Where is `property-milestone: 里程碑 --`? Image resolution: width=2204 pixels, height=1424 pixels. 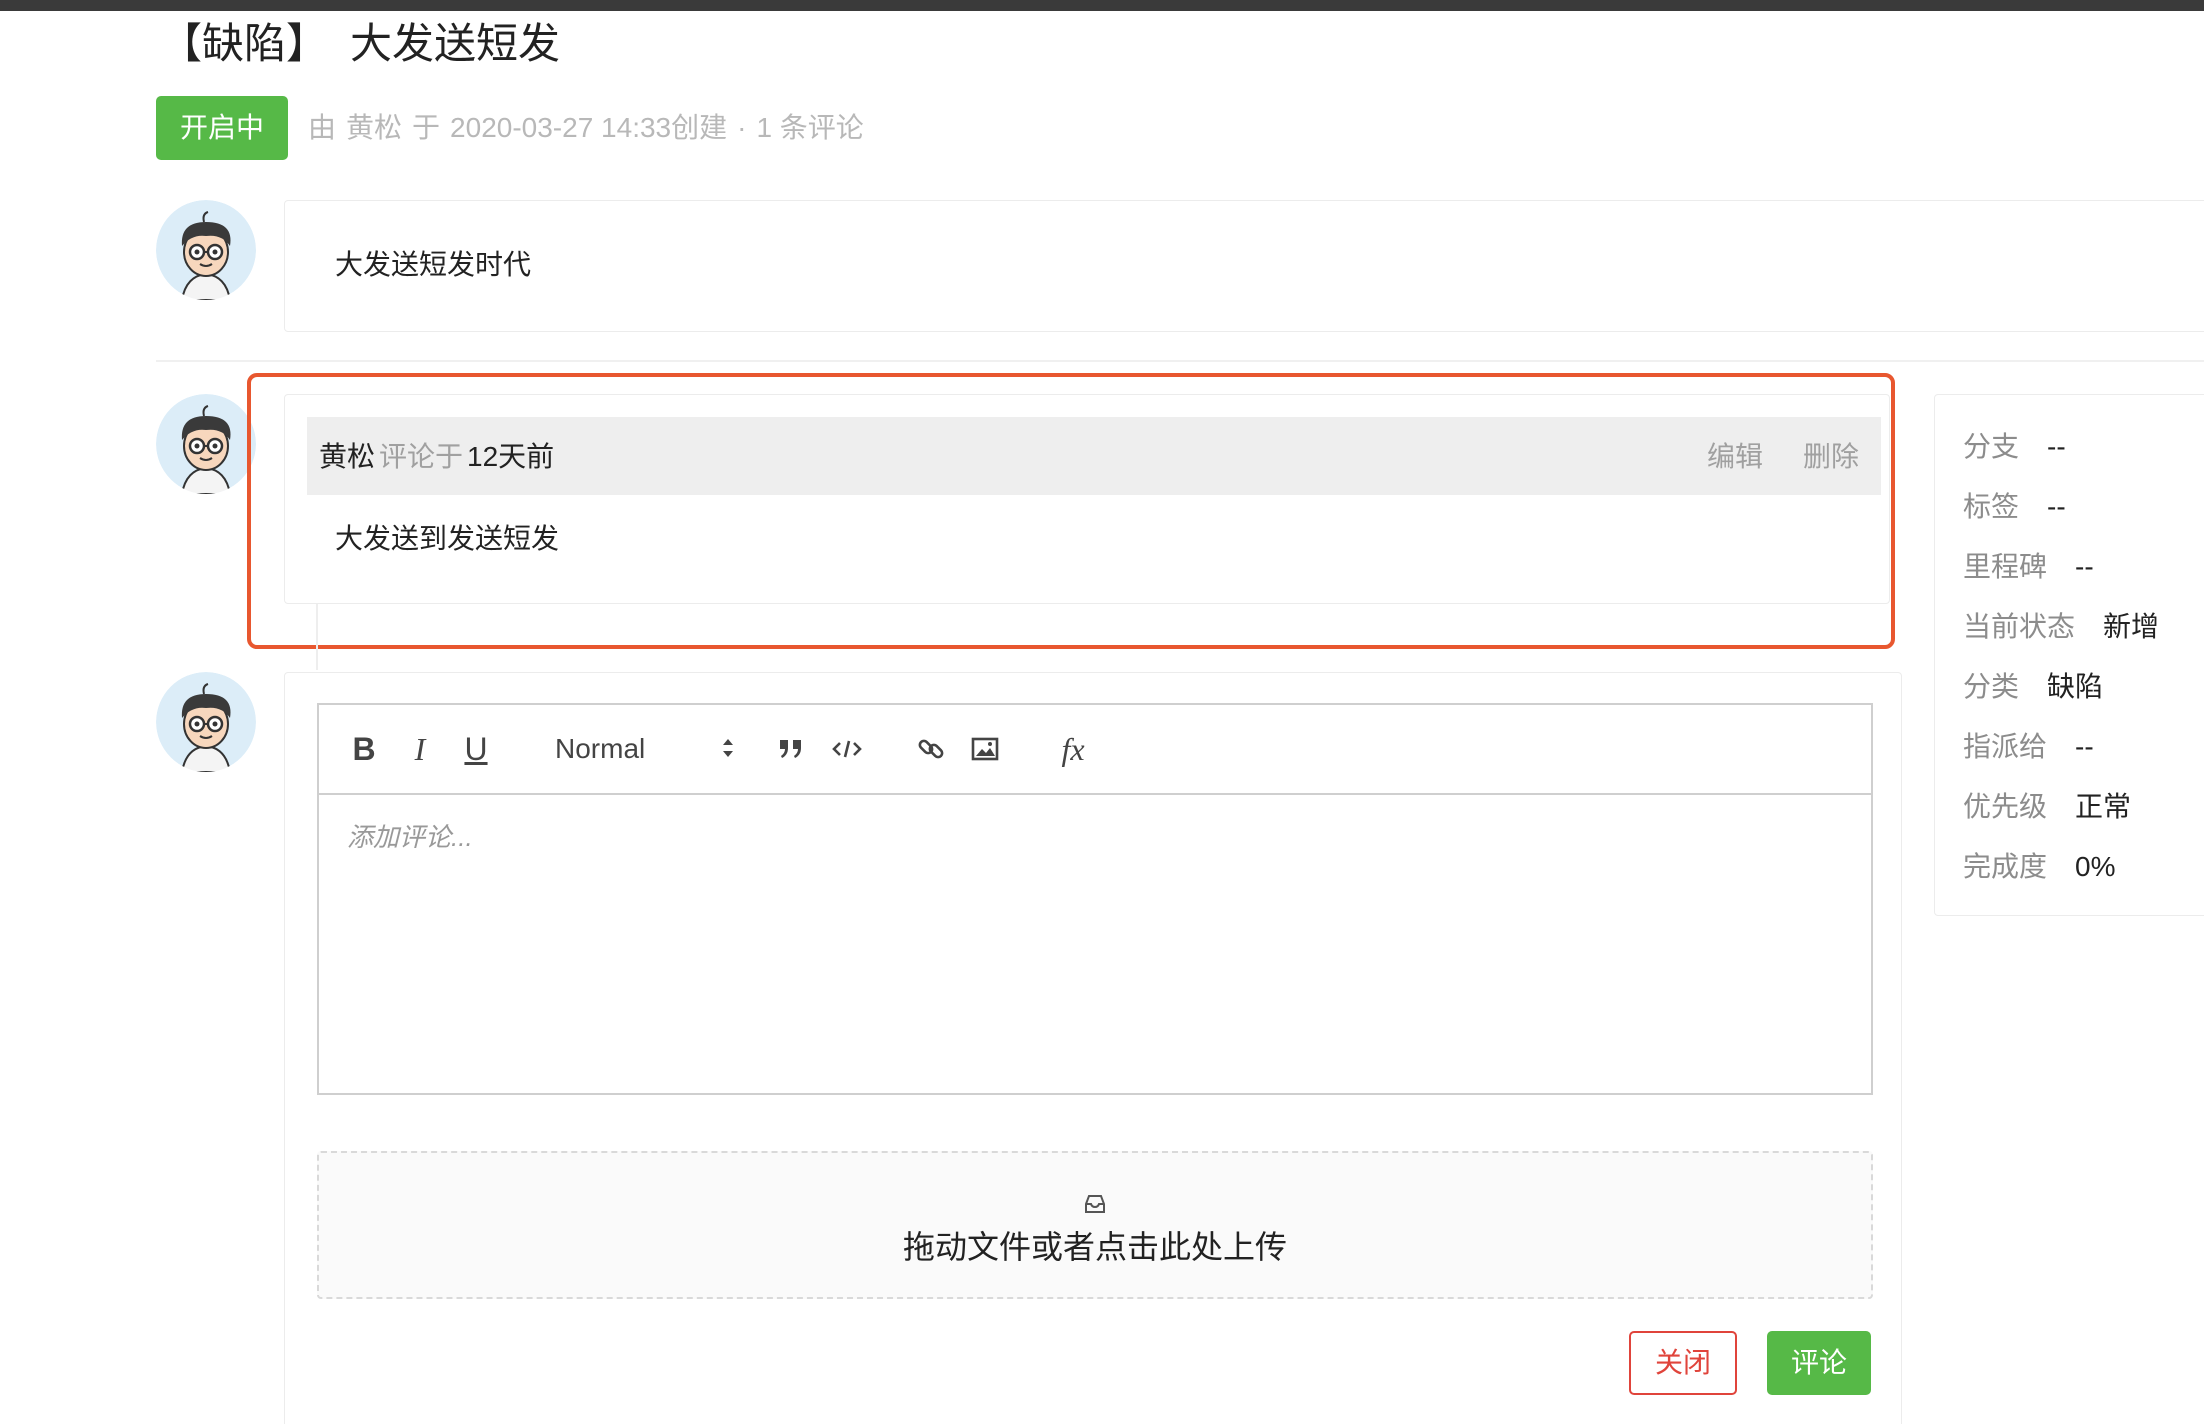
property-milestone: 里程碑 -- is located at coordinates (2028, 567).